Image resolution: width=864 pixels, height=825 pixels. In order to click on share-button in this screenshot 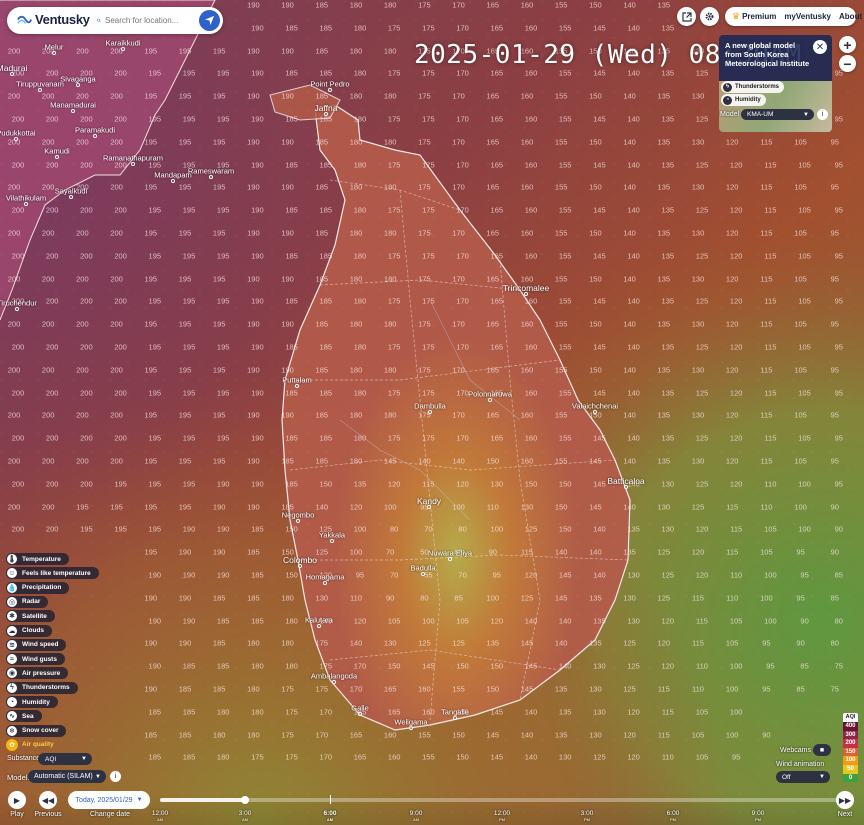, I will do `click(686, 16)`.